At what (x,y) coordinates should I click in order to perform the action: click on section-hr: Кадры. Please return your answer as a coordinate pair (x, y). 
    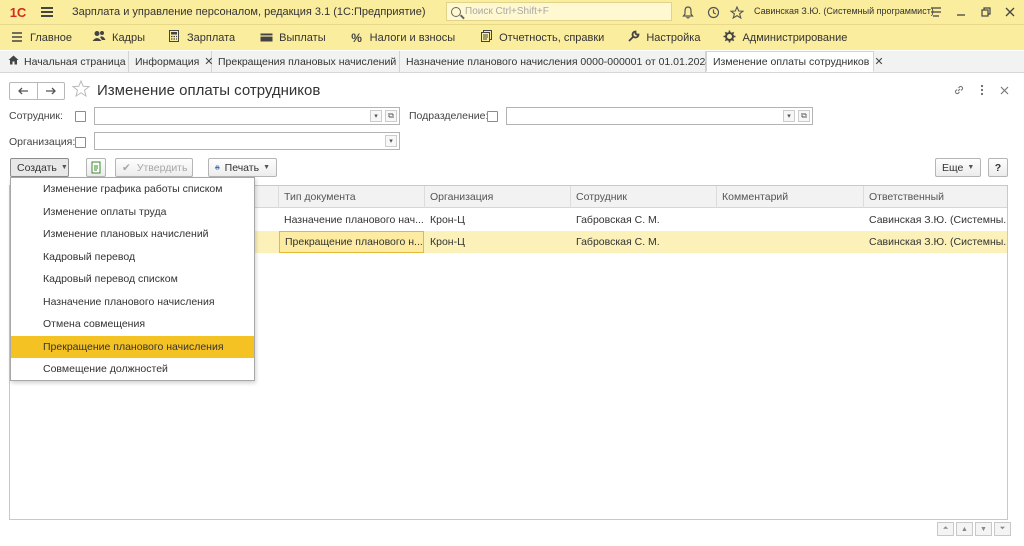
    Looking at the image, I should click on (116, 38).